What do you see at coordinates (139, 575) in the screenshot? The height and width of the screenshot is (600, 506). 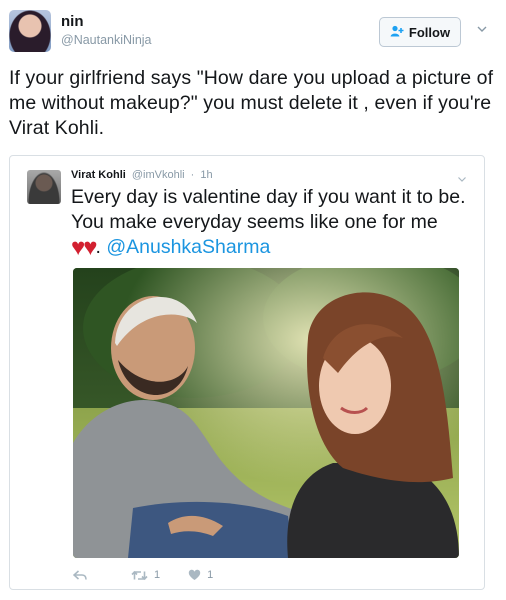 I see `retweet-icon` at bounding box center [139, 575].